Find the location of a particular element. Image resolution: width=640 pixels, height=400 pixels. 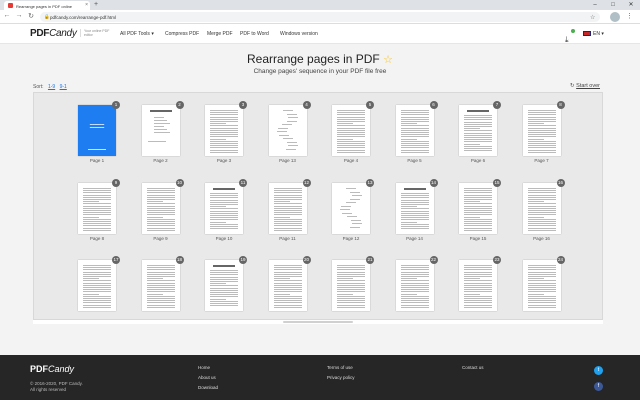

footer-link-terms: Terms of use is located at coordinates (340, 367).